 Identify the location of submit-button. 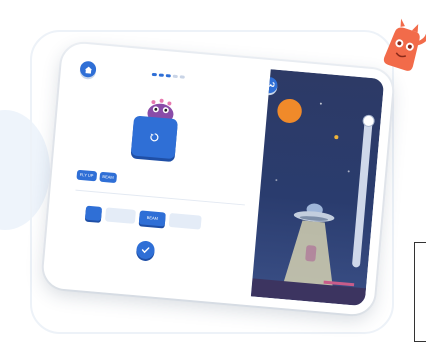
(145, 250).